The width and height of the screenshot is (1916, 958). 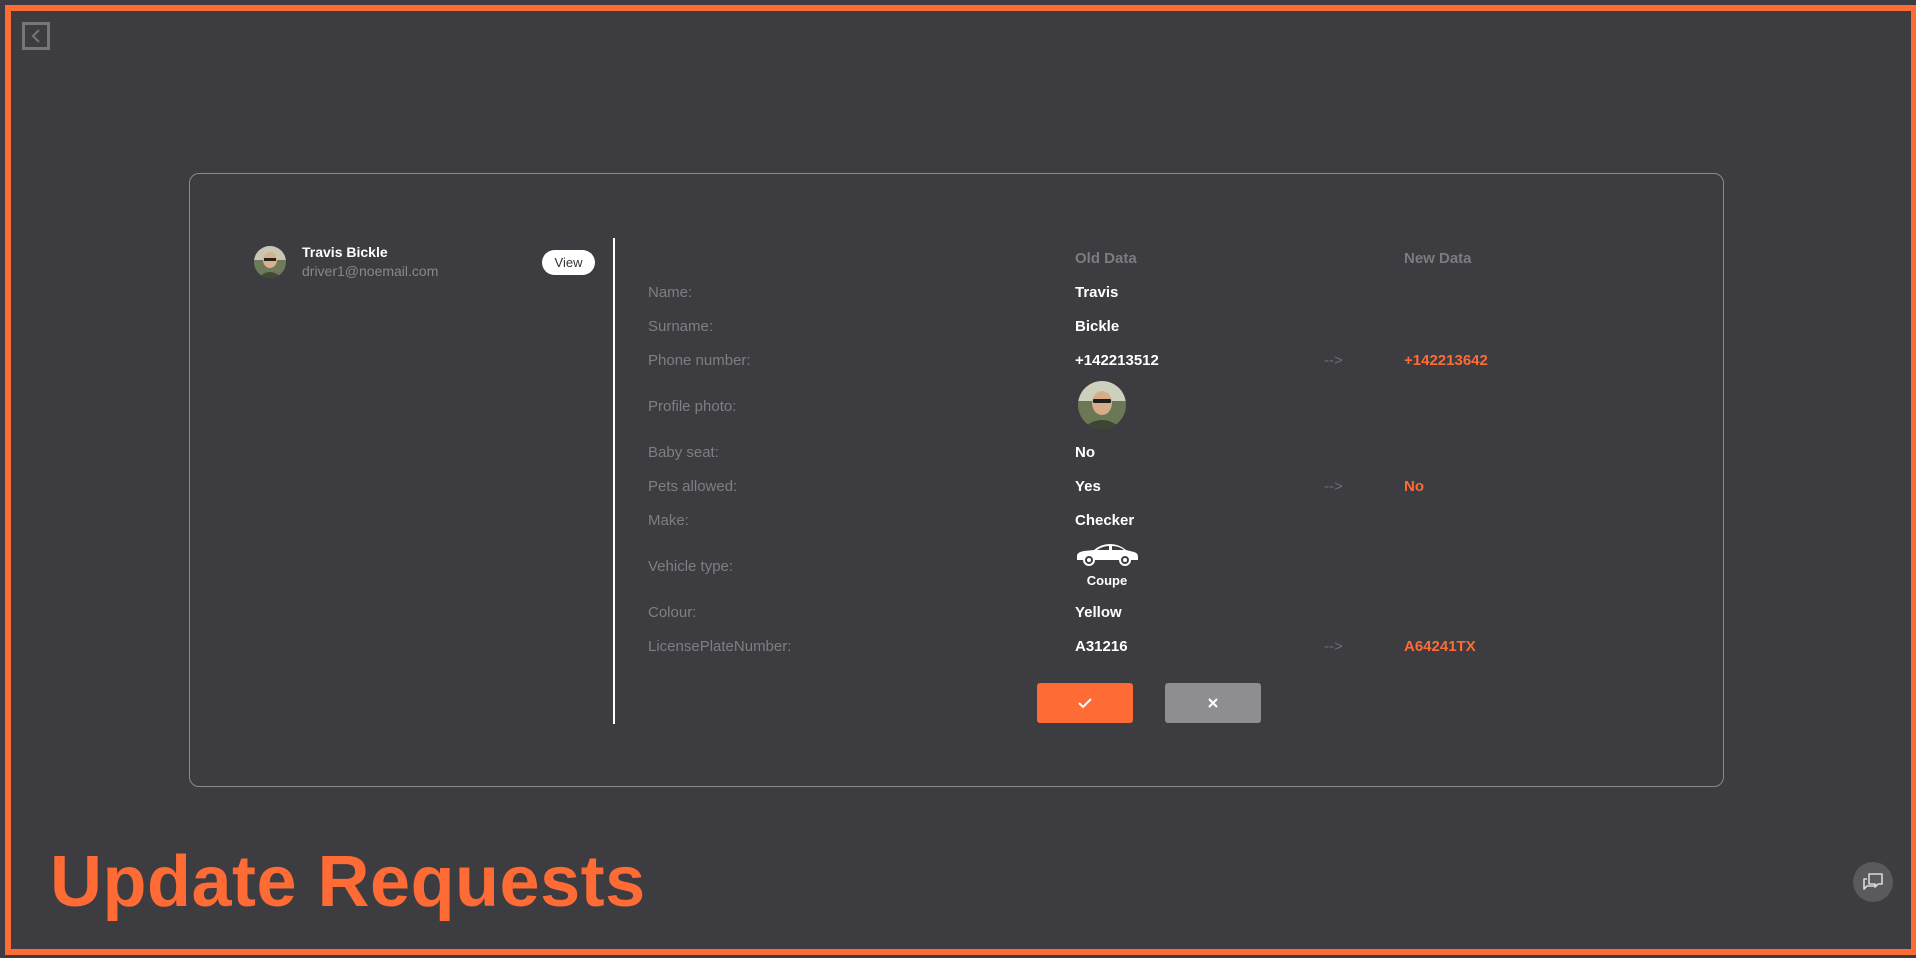 I want to click on reject-button, so click(x=1213, y=703).